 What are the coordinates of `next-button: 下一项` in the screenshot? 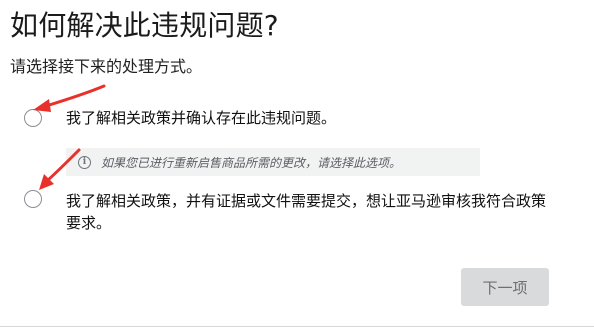 It's located at (505, 287).